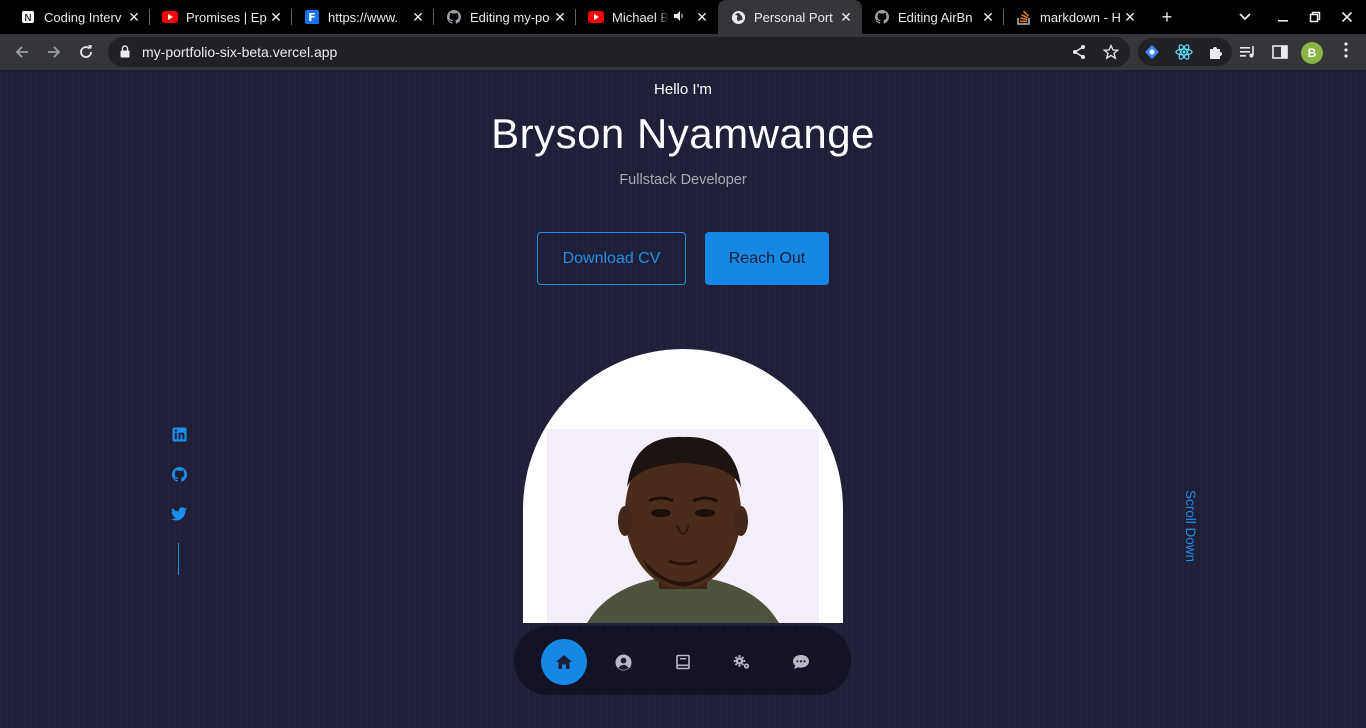 This screenshot has width=1366, height=728. What do you see at coordinates (1283, 17) in the screenshot?
I see `minimize-icon` at bounding box center [1283, 17].